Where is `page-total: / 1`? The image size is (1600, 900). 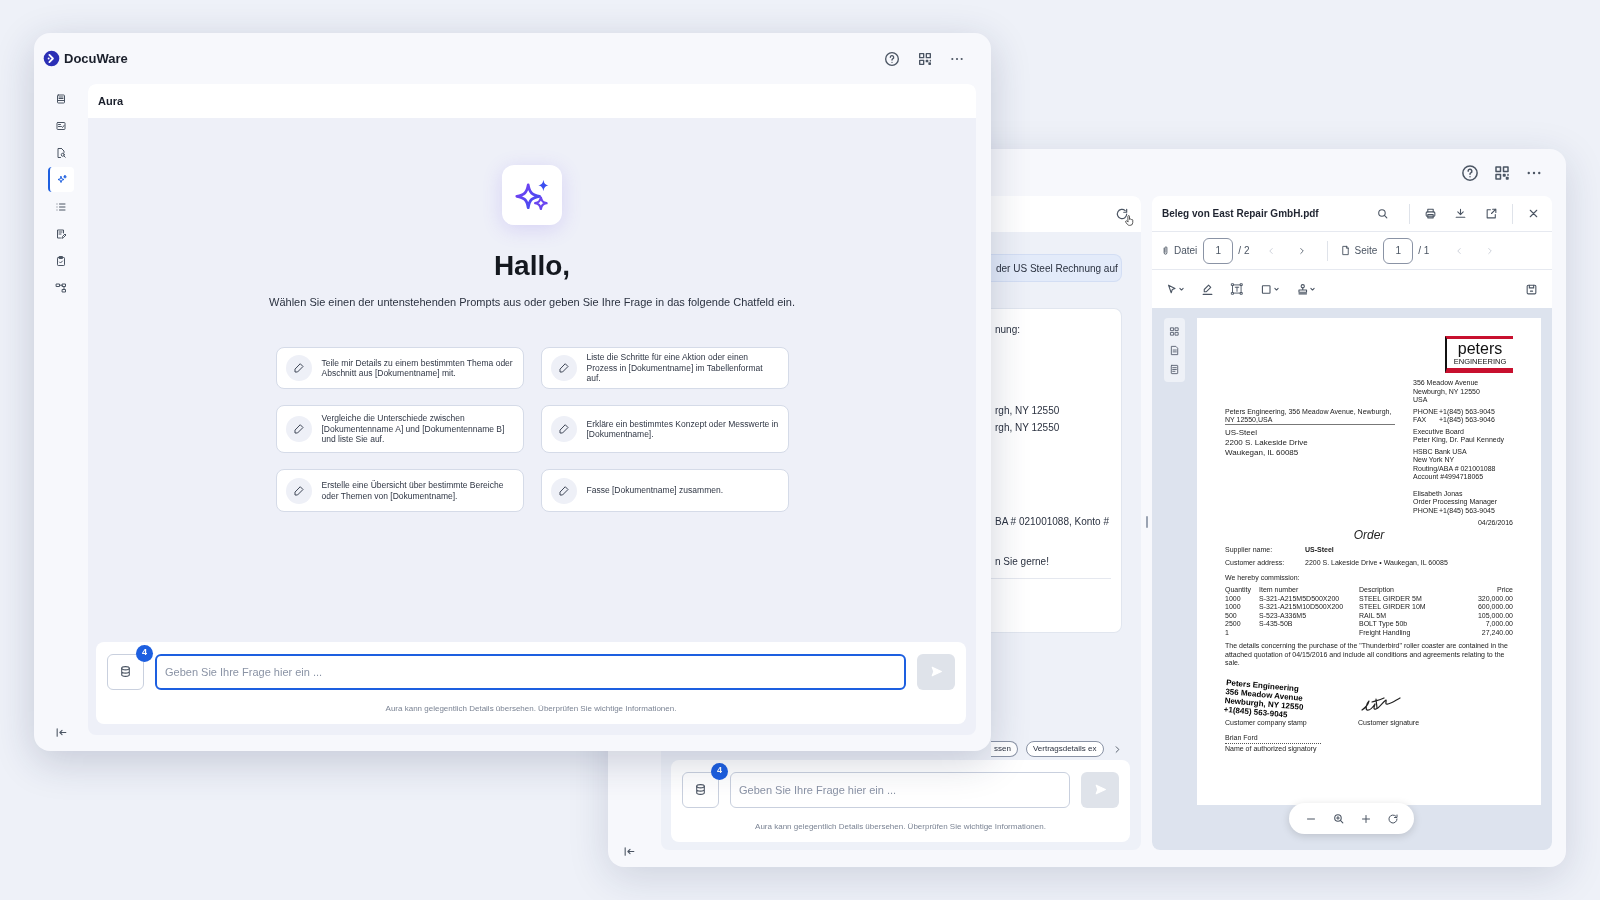 page-total: / 1 is located at coordinates (1424, 251).